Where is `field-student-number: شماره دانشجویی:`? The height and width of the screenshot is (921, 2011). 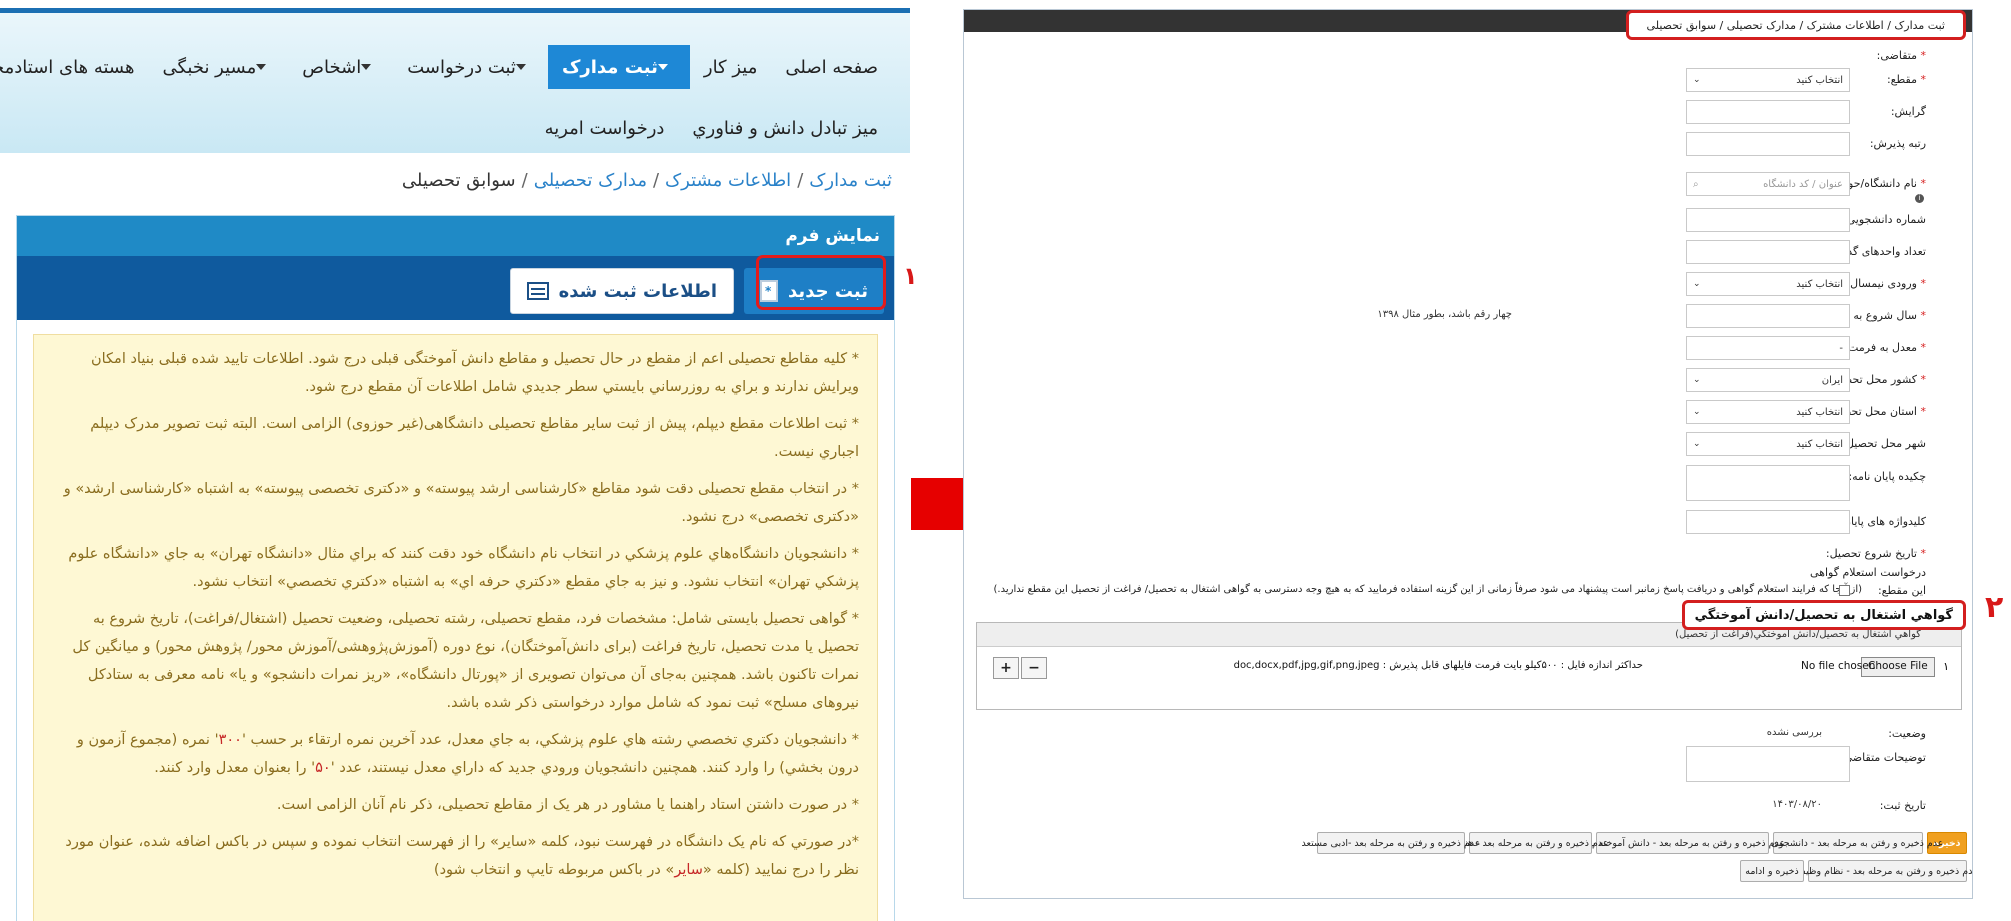
field-student-number: شماره دانشجویی: is located at coordinates (1468, 221).